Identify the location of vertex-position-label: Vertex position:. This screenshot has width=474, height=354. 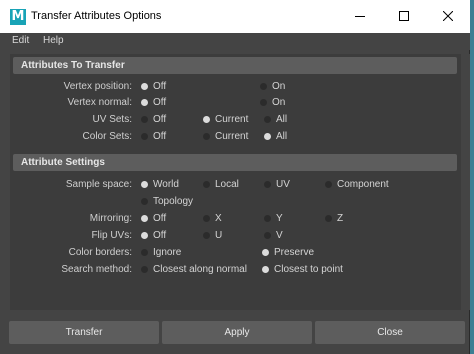
(97, 86).